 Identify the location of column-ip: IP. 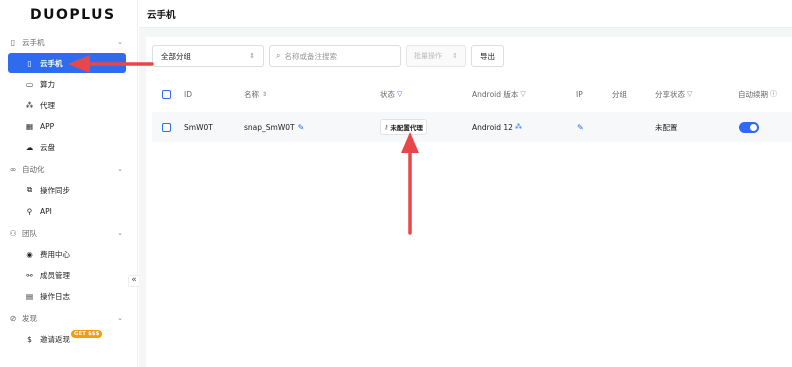
(579, 94).